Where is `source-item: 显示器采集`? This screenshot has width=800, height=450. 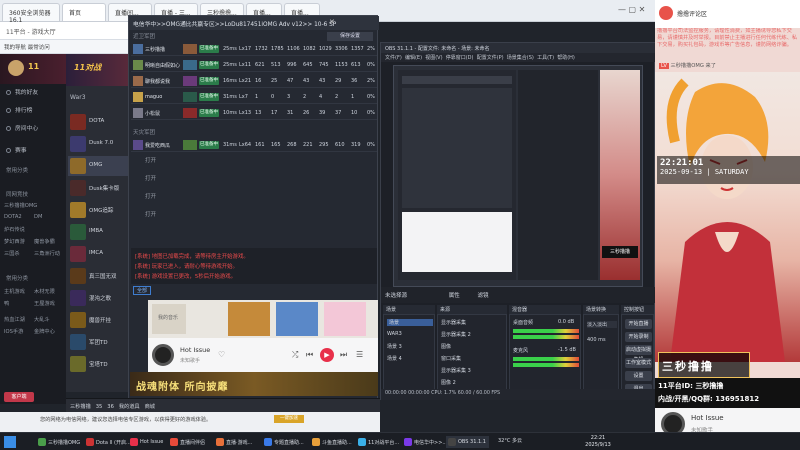
source-item: 显示器采集 is located at coordinates (453, 322).